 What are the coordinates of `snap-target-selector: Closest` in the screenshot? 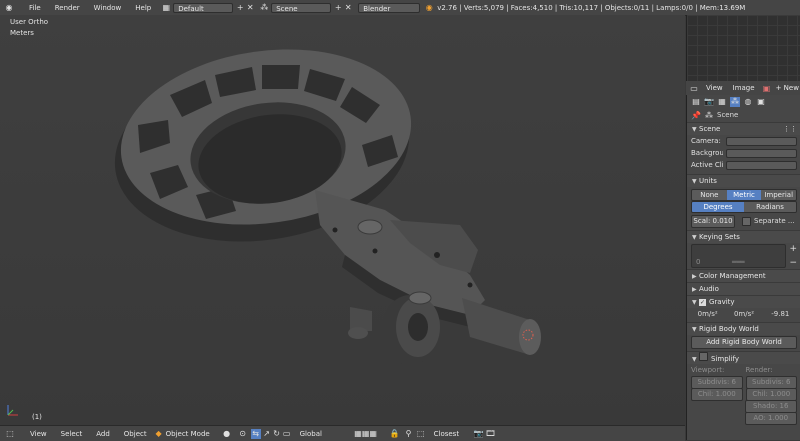 It's located at (452, 434).